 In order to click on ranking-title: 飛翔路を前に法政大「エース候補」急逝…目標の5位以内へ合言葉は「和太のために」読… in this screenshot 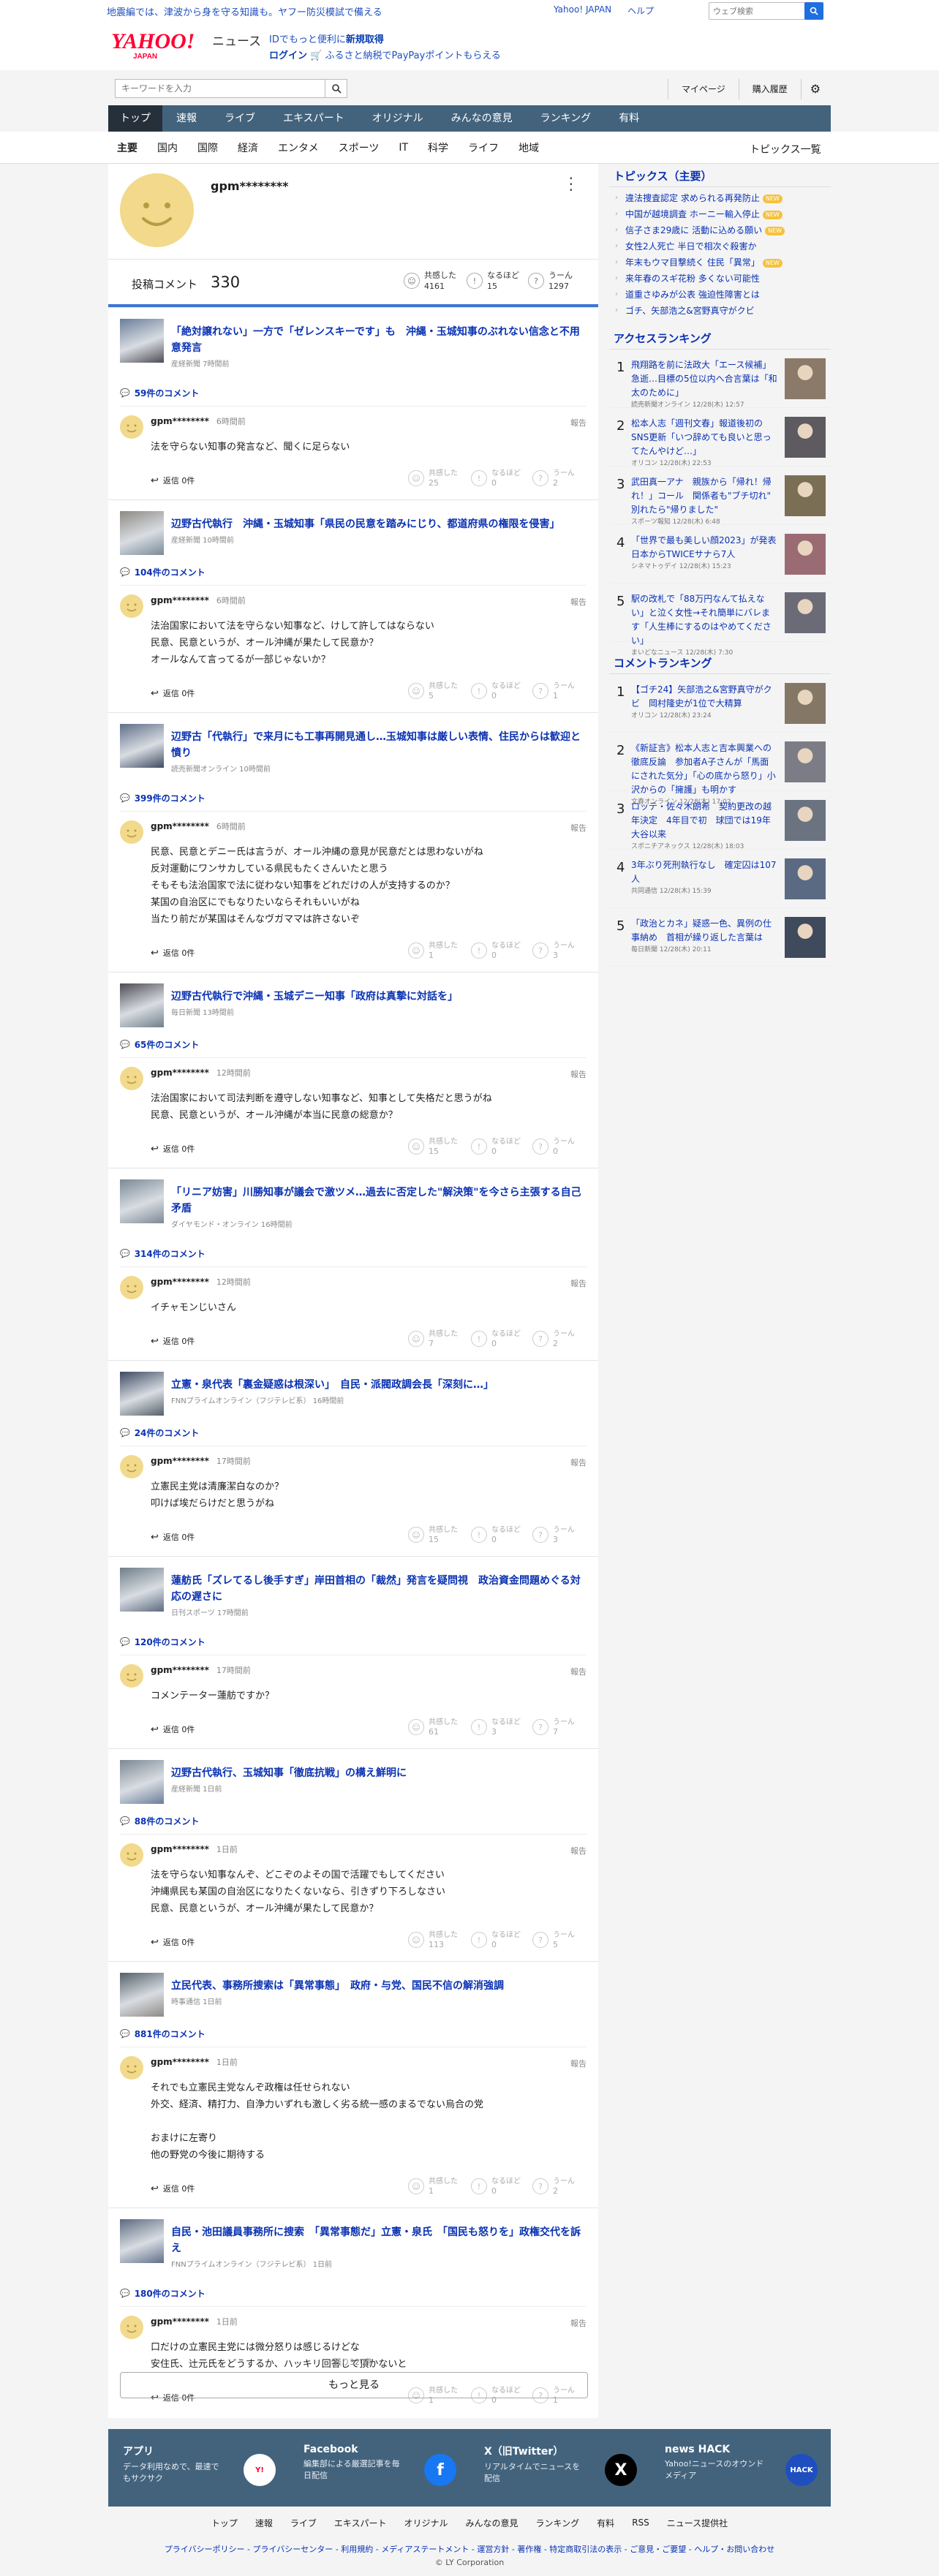, I will do `click(704, 384)`.